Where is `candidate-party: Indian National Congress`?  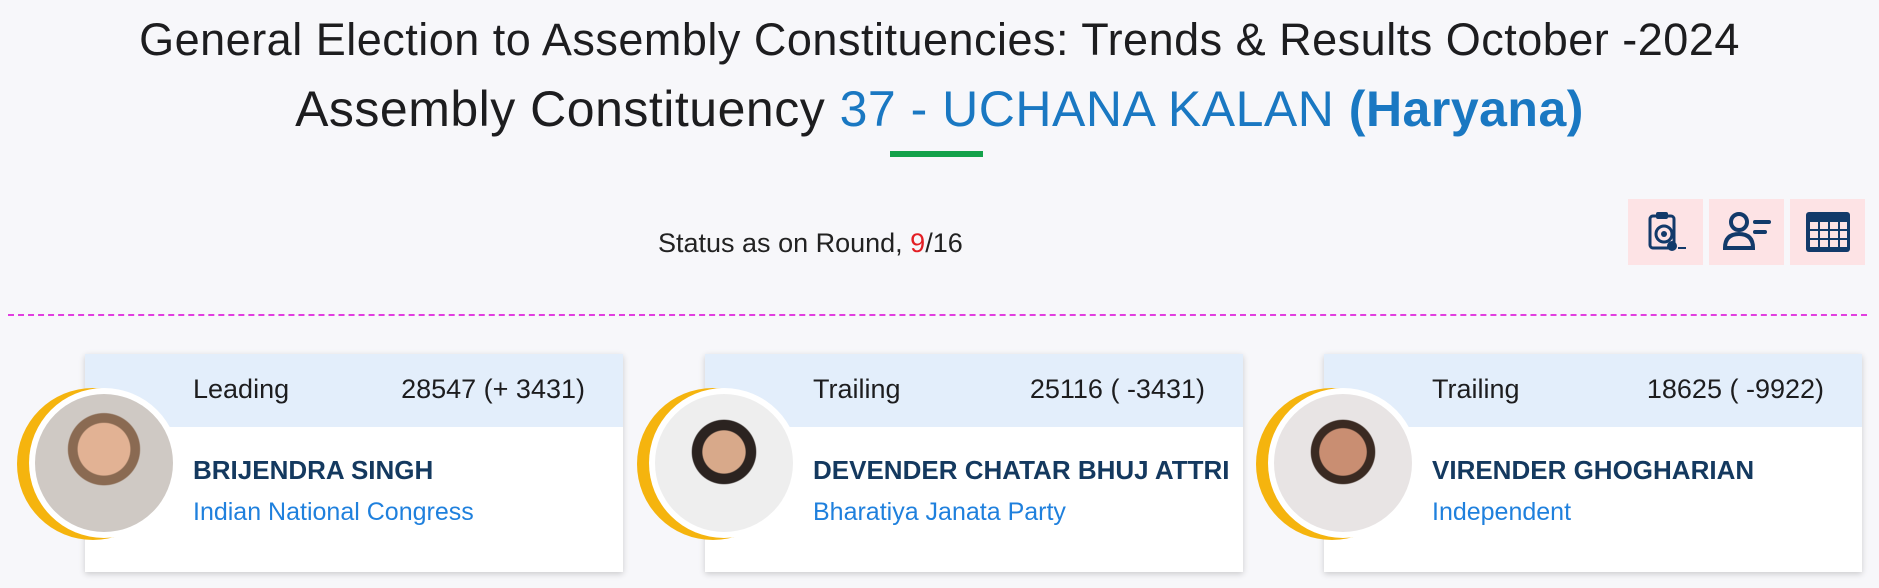
candidate-party: Indian National Congress is located at coordinates (333, 512).